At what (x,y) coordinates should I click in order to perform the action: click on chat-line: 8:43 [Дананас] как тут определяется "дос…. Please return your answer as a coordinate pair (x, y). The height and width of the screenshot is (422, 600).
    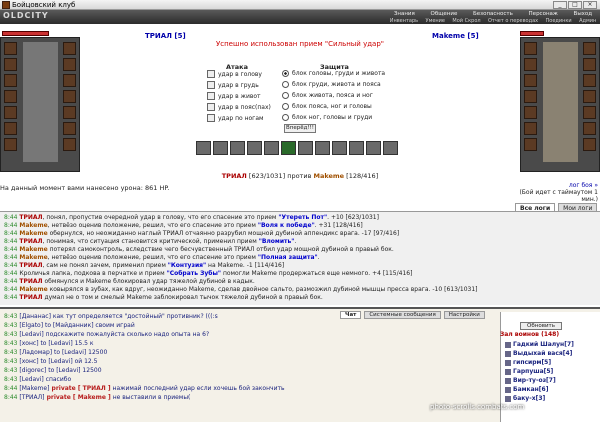
    Looking at the image, I should click on (111, 316).